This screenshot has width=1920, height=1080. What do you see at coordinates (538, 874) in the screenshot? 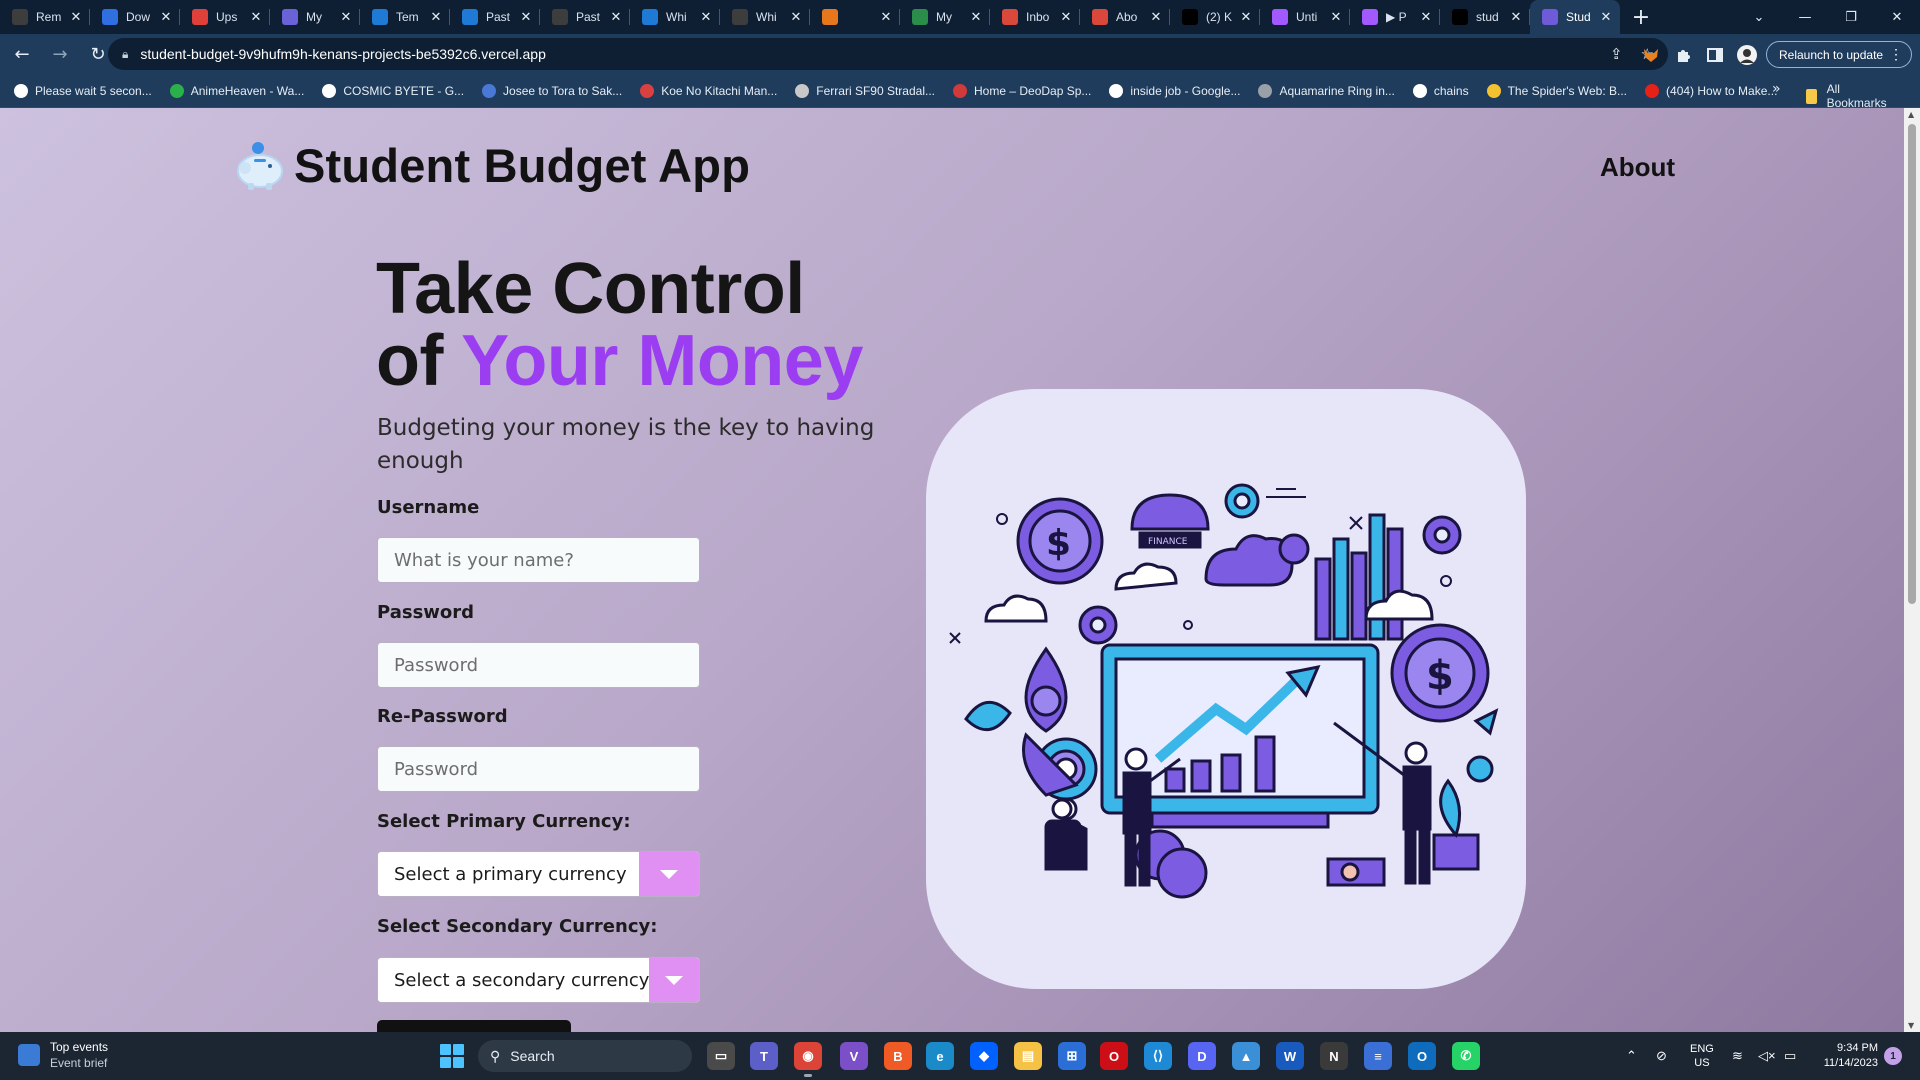
I see `primary-currency-select: Select a primary currency` at bounding box center [538, 874].